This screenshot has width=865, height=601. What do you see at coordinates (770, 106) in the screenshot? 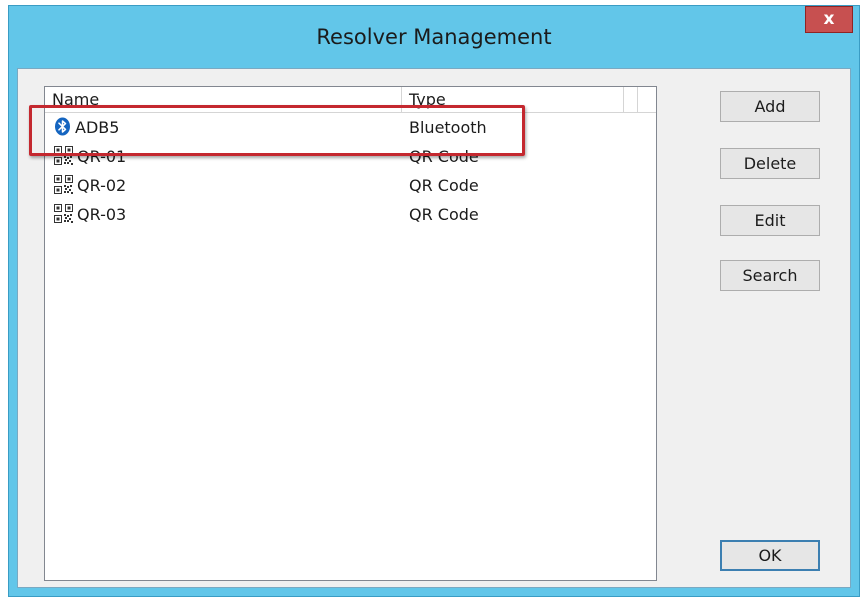
I see `add-button: Add` at bounding box center [770, 106].